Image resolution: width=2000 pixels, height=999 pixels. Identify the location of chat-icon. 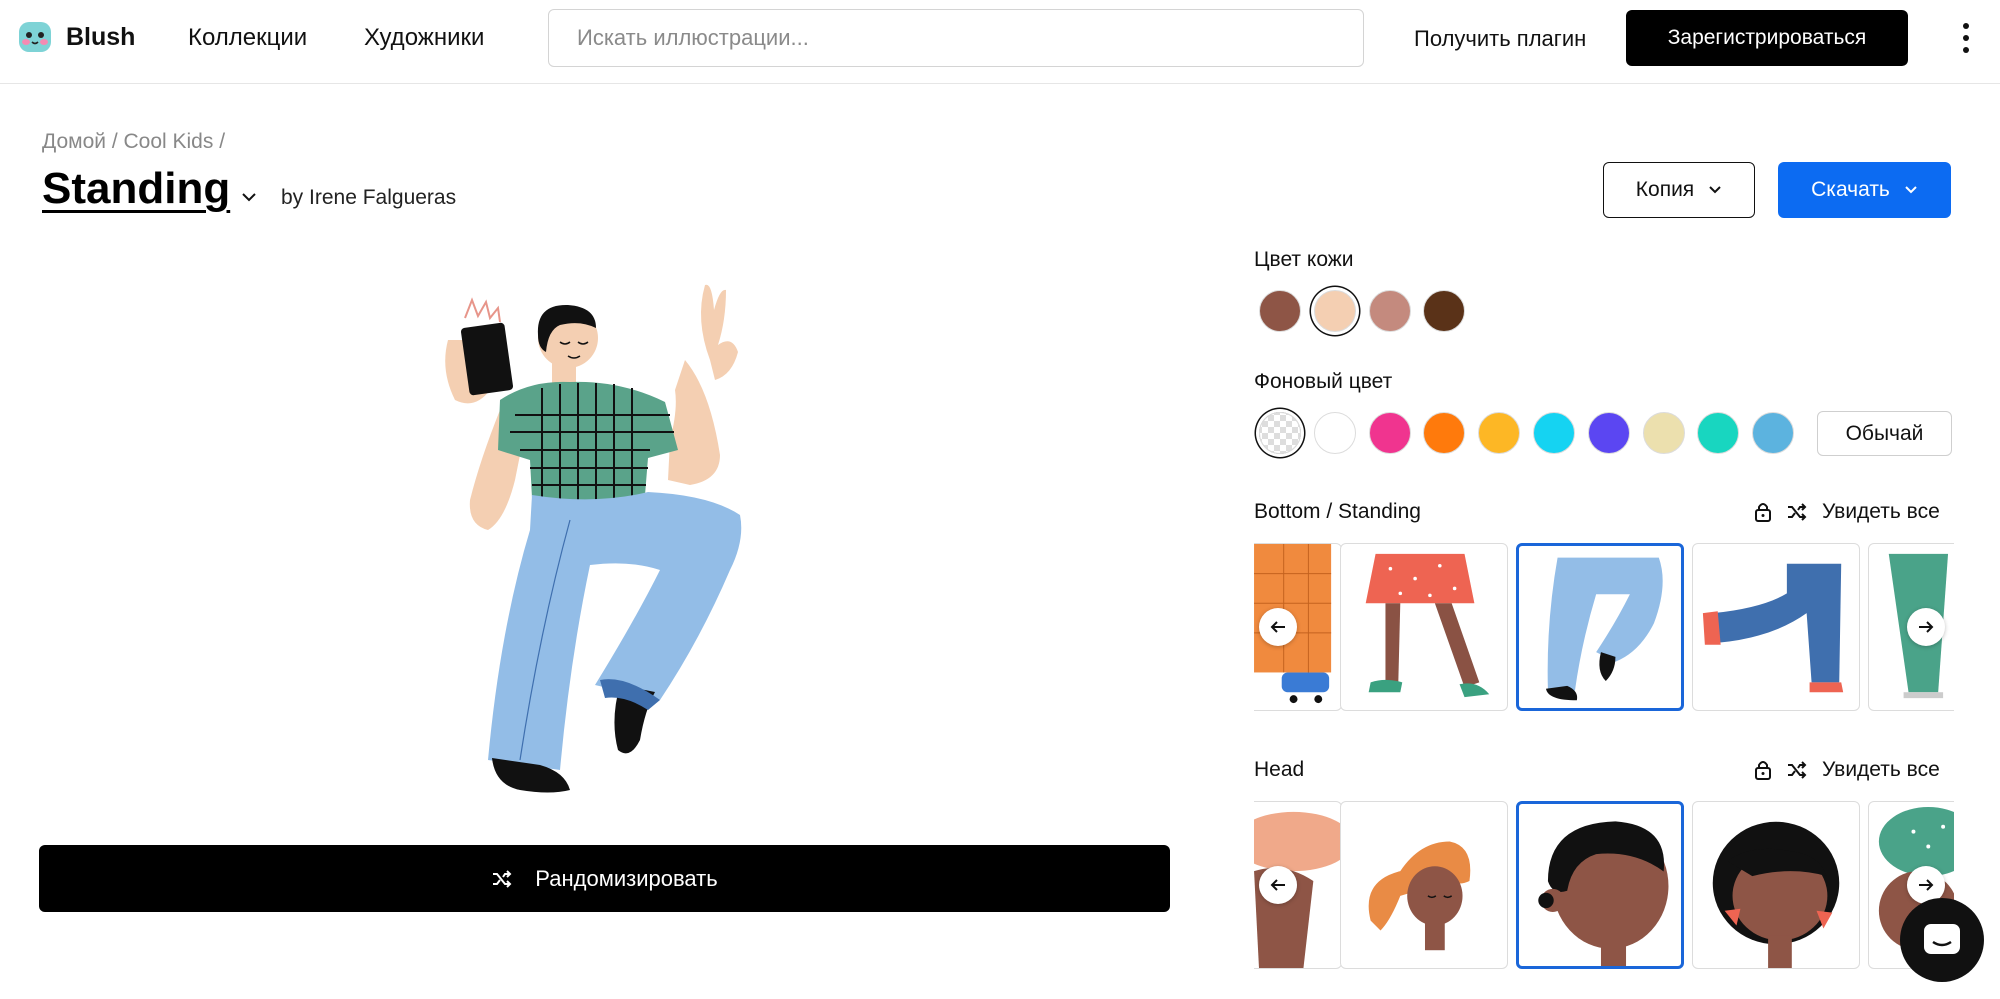
(1942, 939).